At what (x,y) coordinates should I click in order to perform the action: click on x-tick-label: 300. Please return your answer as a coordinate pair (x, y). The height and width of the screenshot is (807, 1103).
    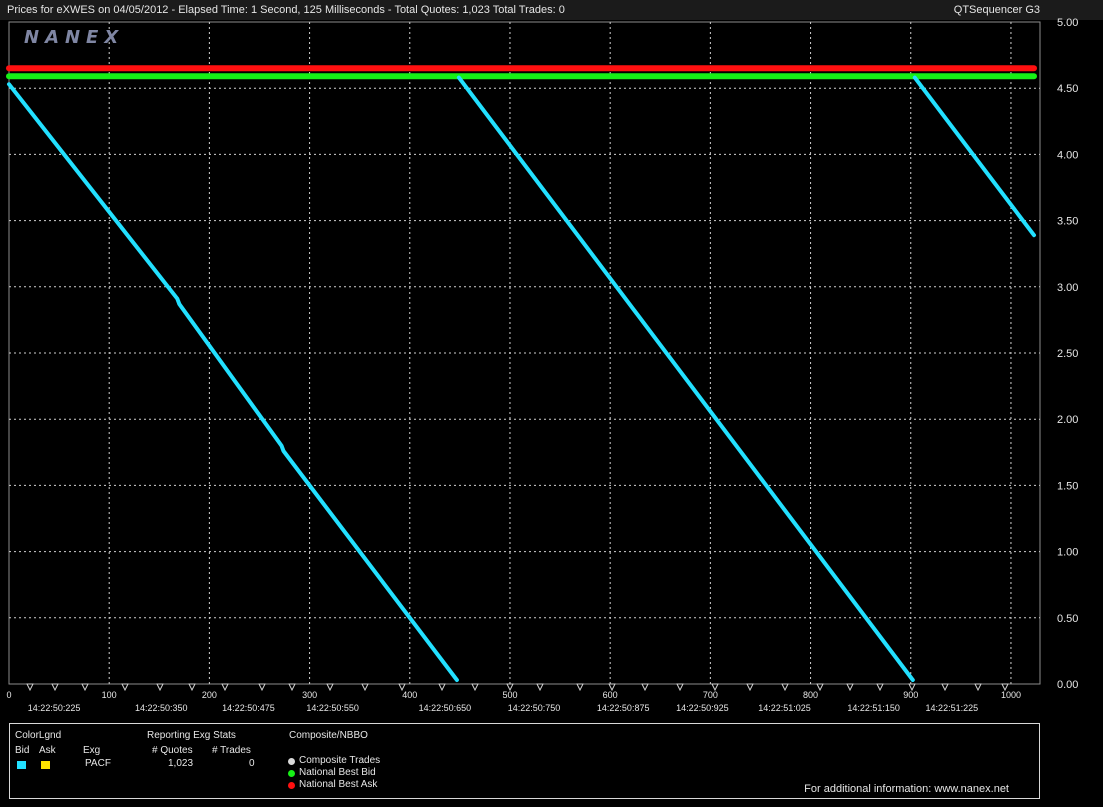
    Looking at the image, I should click on (309, 695).